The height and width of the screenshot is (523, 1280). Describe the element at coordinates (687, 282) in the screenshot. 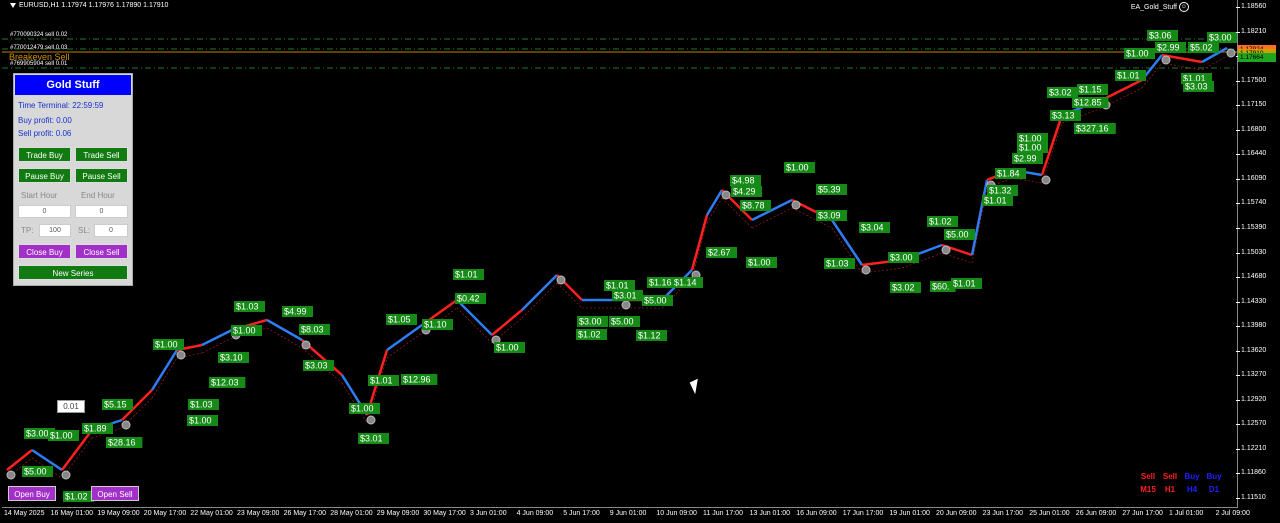

I see `profit-label: $1.14` at that location.